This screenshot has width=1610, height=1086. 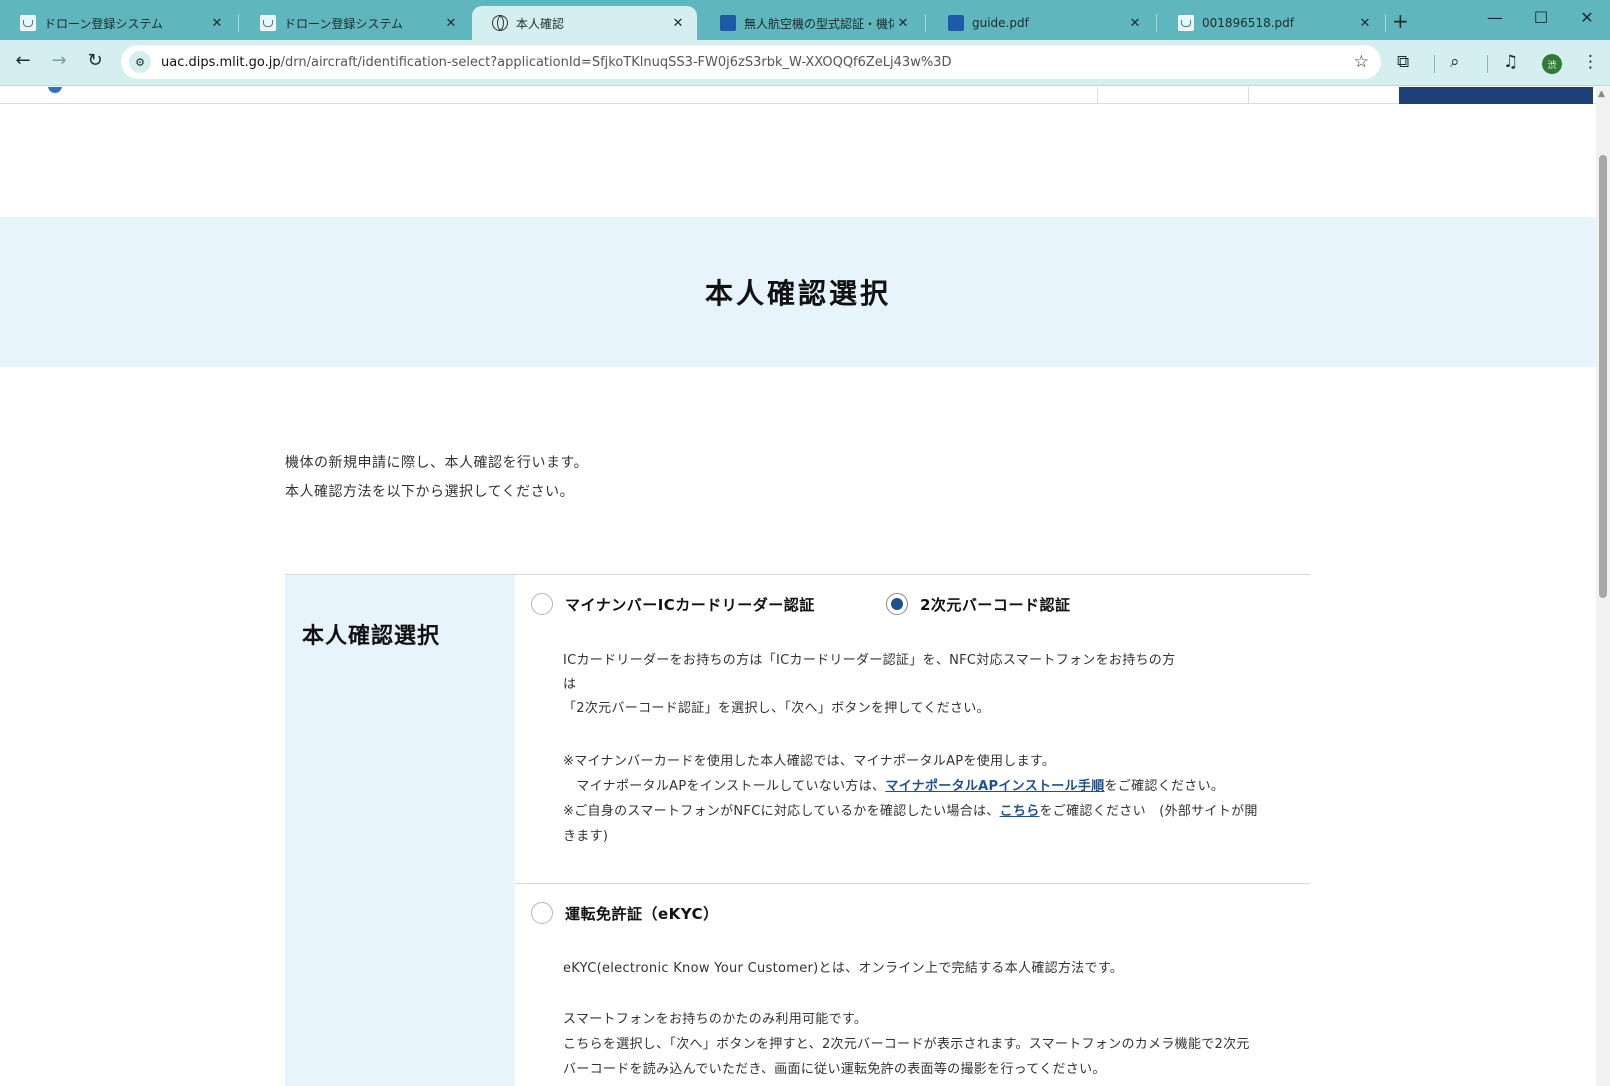 What do you see at coordinates (59, 60) in the screenshot?
I see `forward-arrow-icon: →` at bounding box center [59, 60].